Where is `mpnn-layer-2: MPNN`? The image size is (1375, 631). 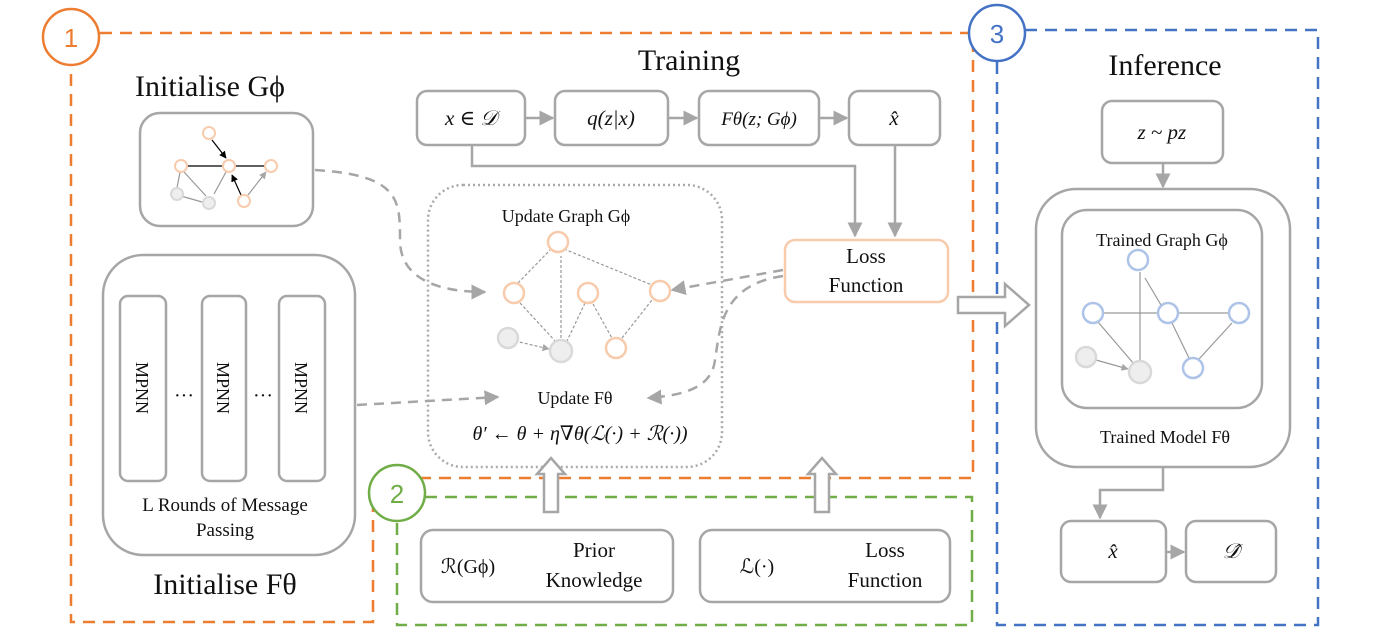
mpnn-layer-2: MPNN is located at coordinates (223, 388).